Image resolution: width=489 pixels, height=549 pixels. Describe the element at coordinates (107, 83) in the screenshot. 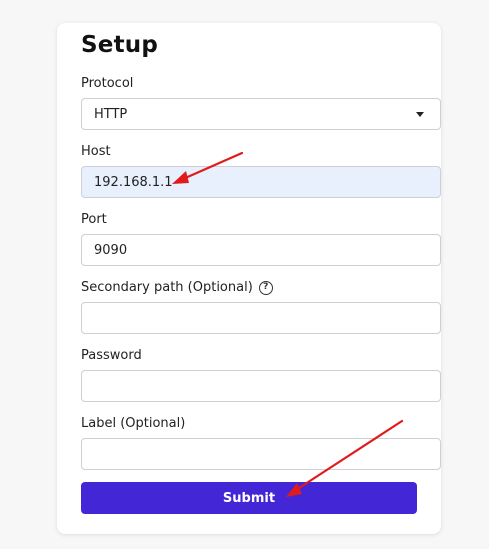

I see `protocol-label: Protocol` at that location.